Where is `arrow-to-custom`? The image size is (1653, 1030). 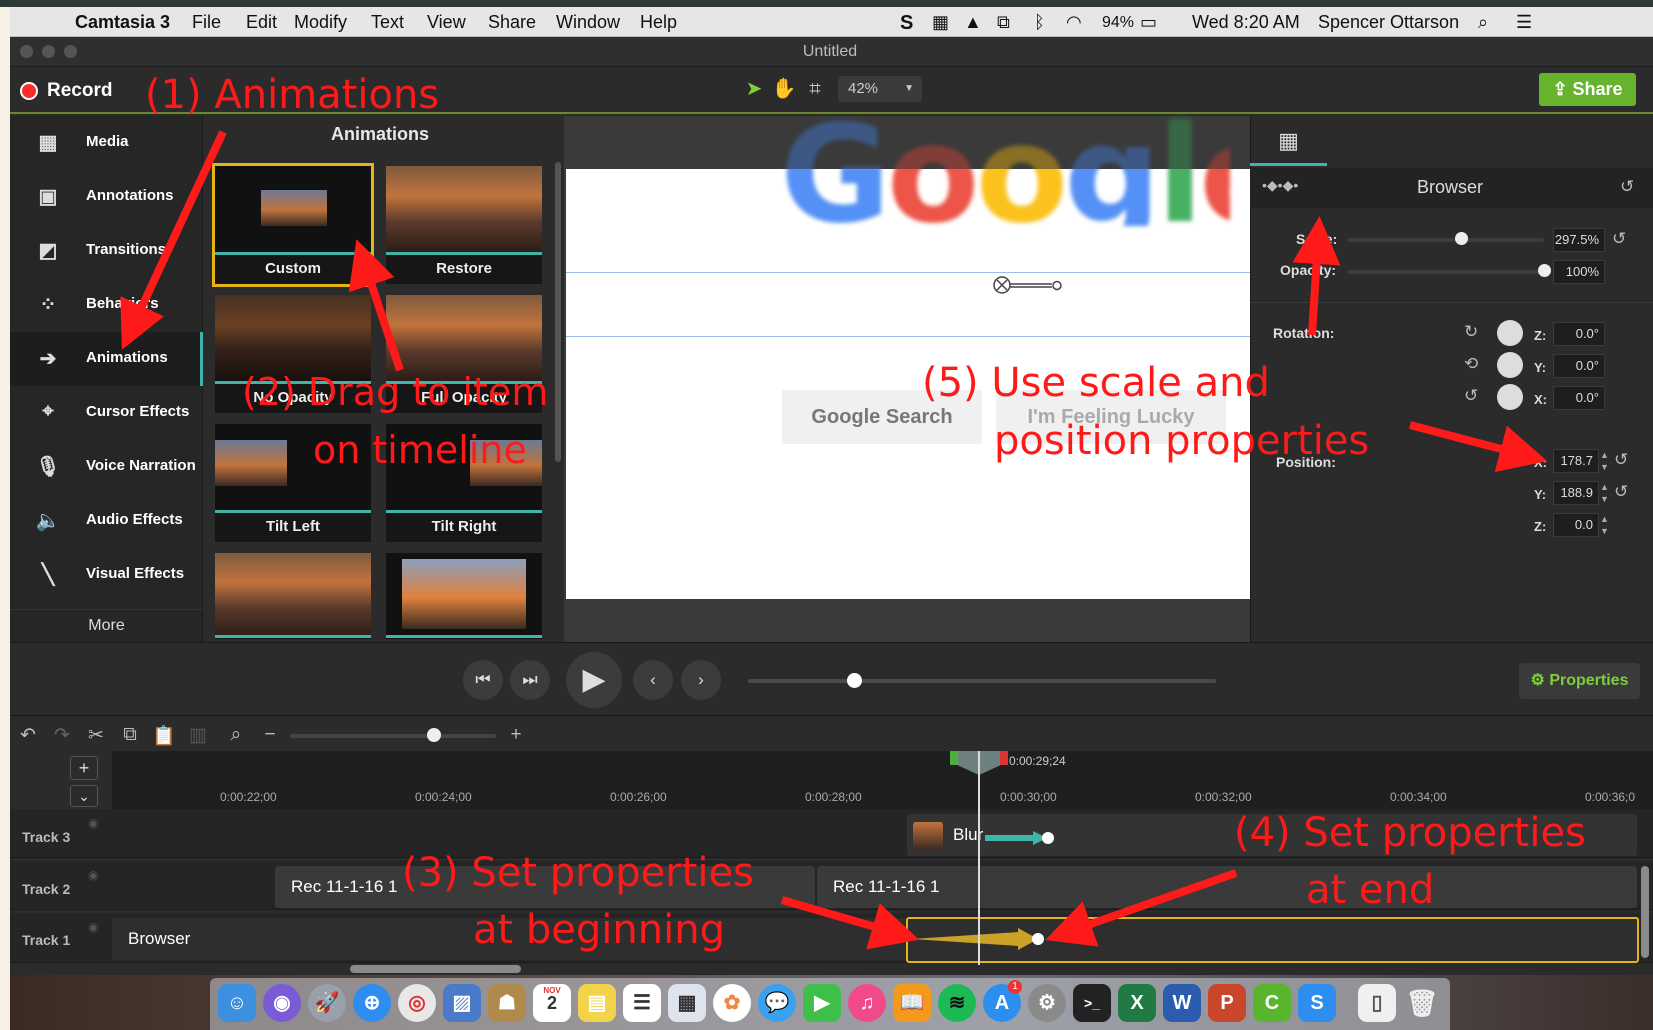
arrow-to-custom is located at coordinates (376, 305).